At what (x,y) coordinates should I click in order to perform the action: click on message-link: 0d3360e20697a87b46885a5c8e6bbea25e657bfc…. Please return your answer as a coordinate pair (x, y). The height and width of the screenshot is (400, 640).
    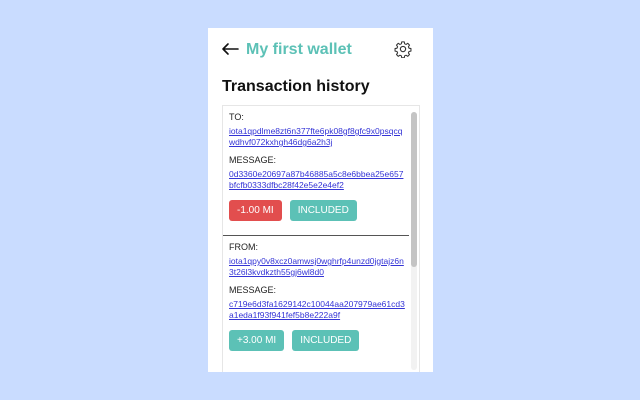
    Looking at the image, I should click on (317, 180).